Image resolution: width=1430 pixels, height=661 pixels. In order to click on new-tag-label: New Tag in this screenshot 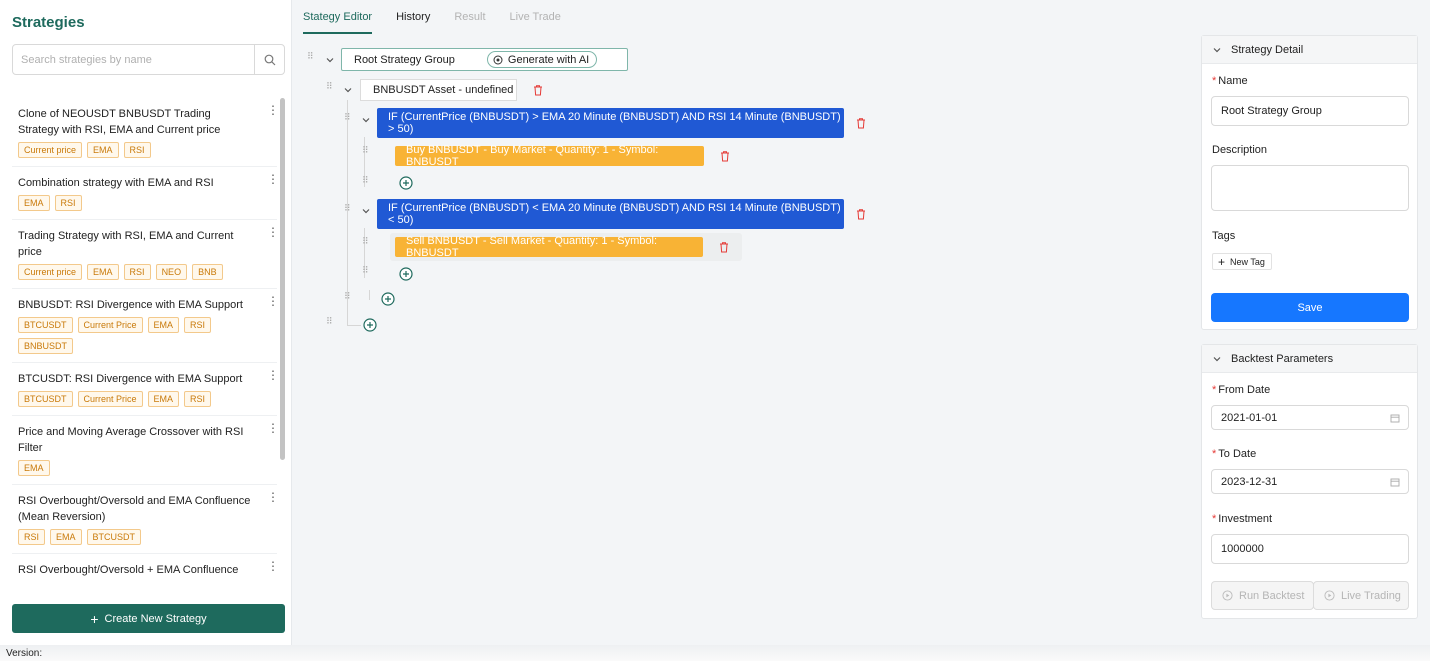, I will do `click(1247, 261)`.